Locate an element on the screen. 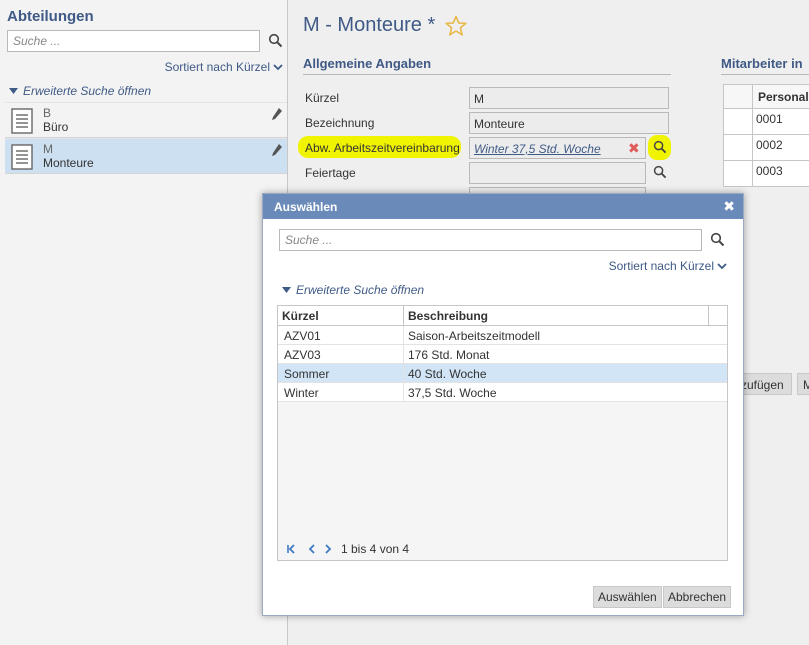 The width and height of the screenshot is (809, 645). list-item-department-b: B Büro is located at coordinates (146, 120).